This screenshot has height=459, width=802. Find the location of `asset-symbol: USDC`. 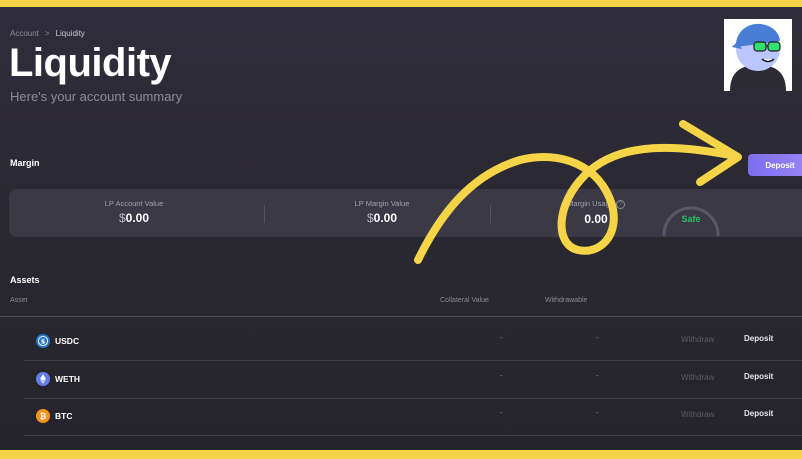

asset-symbol: USDC is located at coordinates (67, 341).